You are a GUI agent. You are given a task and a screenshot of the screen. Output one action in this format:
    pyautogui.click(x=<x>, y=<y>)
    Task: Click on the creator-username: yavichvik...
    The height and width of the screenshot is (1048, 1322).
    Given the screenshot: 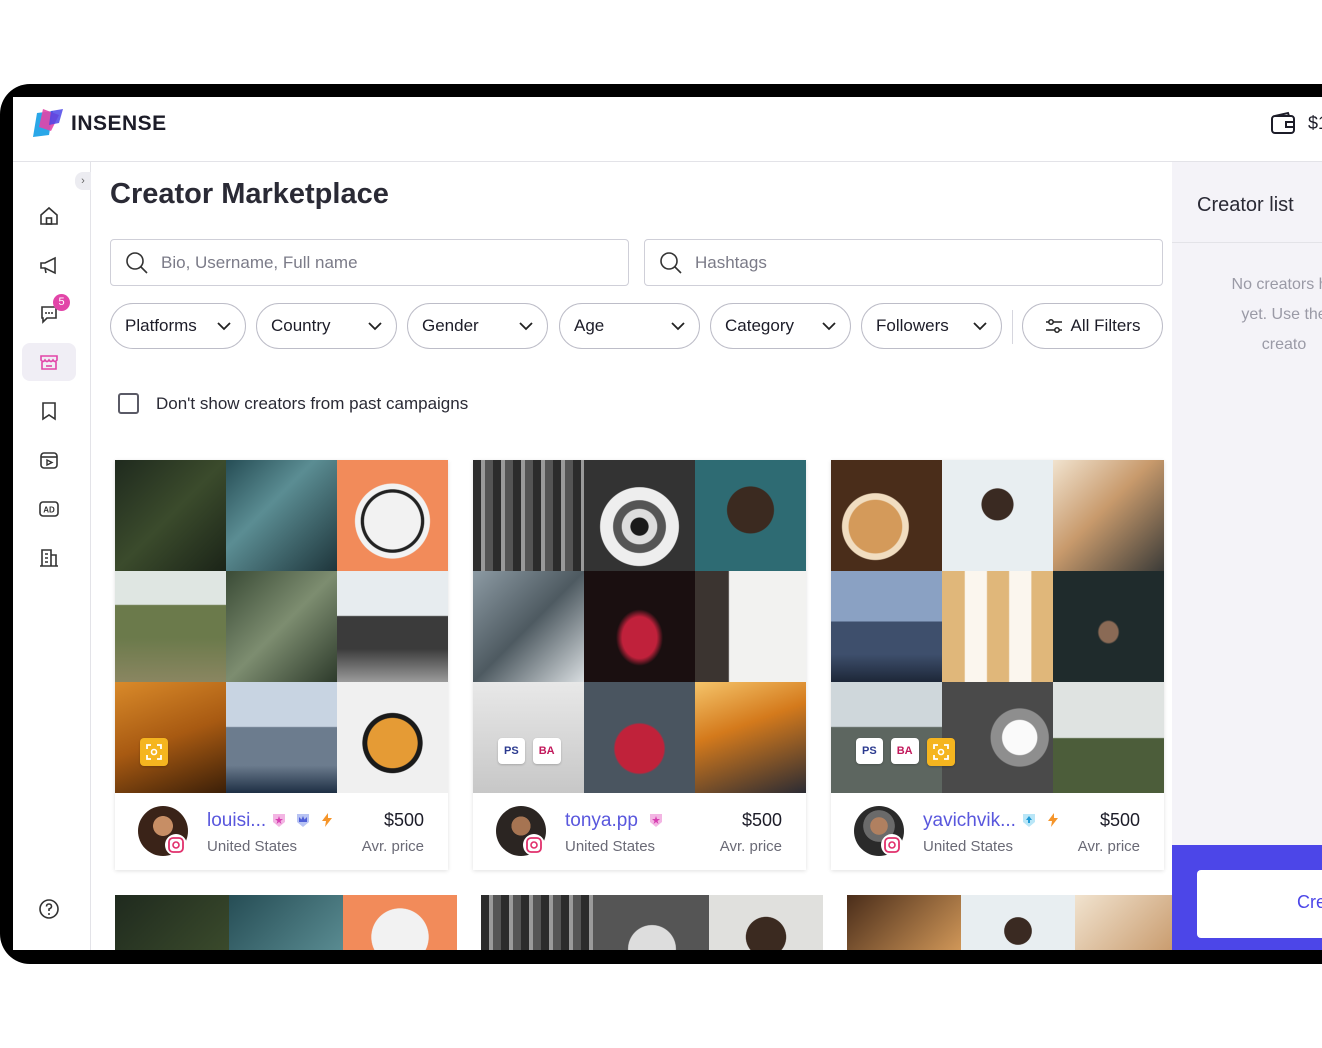 What is the action you would take?
    pyautogui.click(x=969, y=821)
    